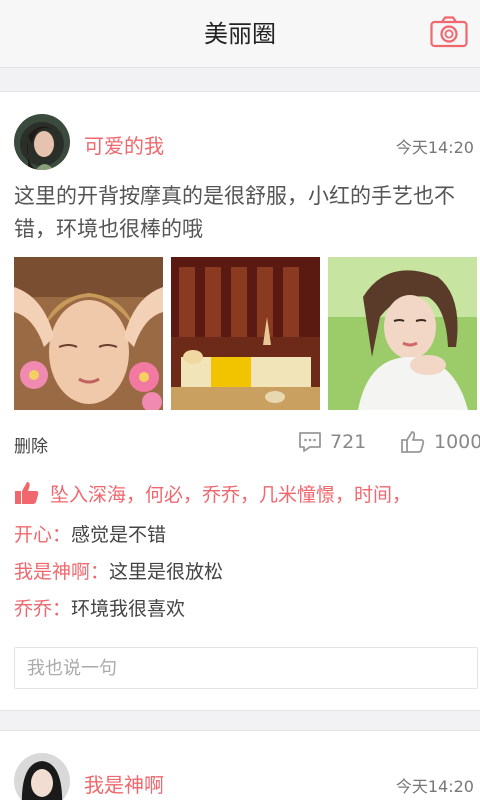  Describe the element at coordinates (413, 442) in the screenshot. I see `thumbs-up-outline-icon` at that location.